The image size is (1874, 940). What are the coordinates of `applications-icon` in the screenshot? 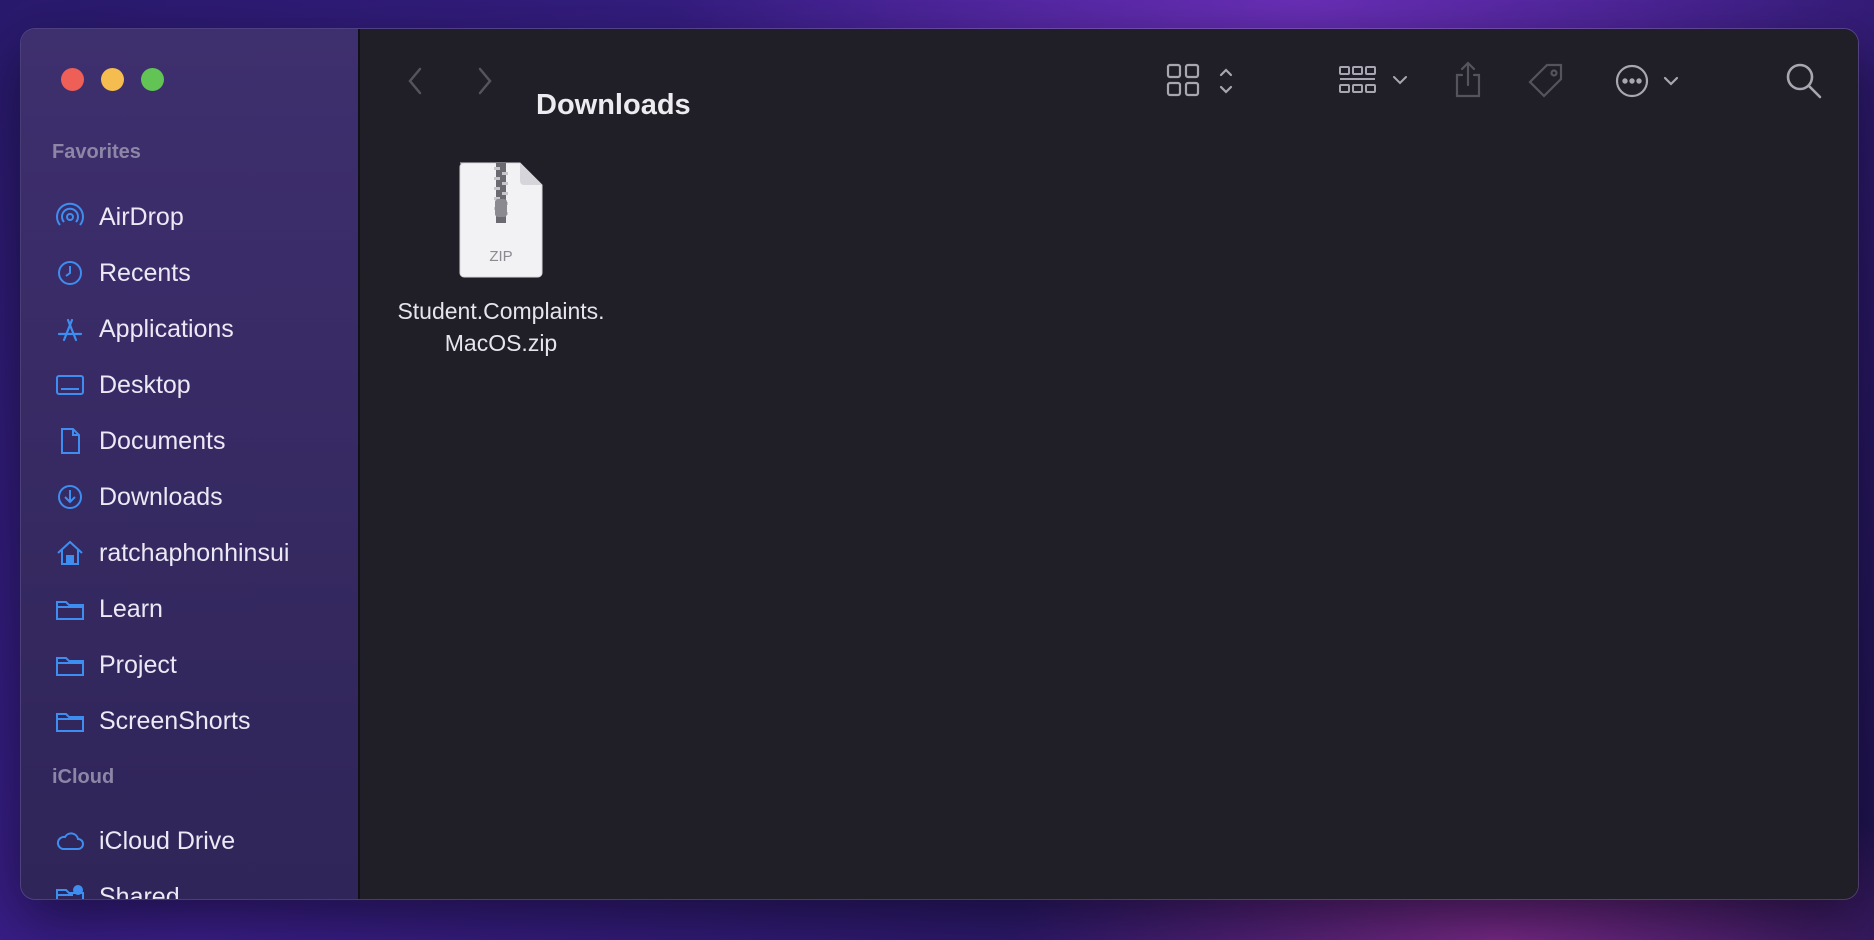 It's located at (70, 329).